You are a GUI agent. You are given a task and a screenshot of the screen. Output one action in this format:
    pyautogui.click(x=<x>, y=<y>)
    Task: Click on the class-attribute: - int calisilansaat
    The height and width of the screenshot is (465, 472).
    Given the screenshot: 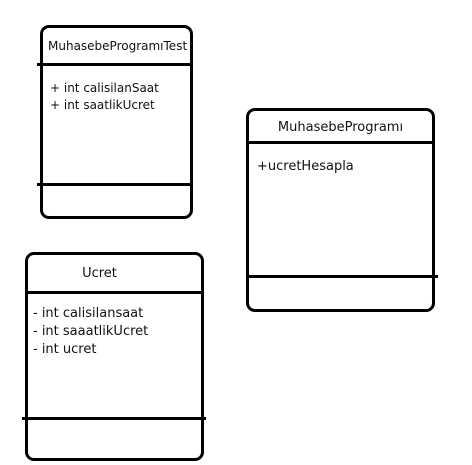 What is the action you would take?
    pyautogui.click(x=88, y=313)
    